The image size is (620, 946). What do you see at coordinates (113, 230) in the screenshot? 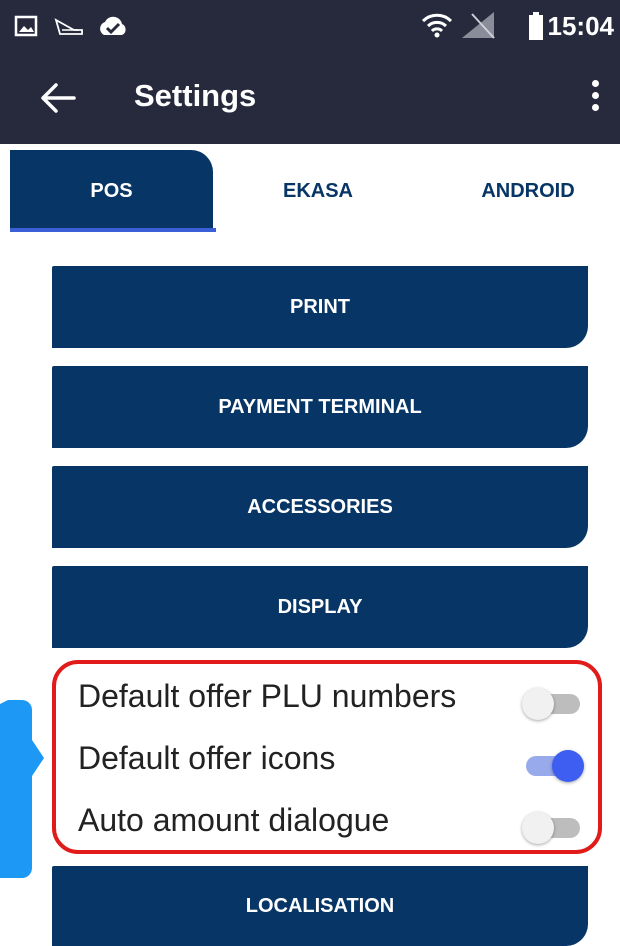
I see `tab-indicator` at bounding box center [113, 230].